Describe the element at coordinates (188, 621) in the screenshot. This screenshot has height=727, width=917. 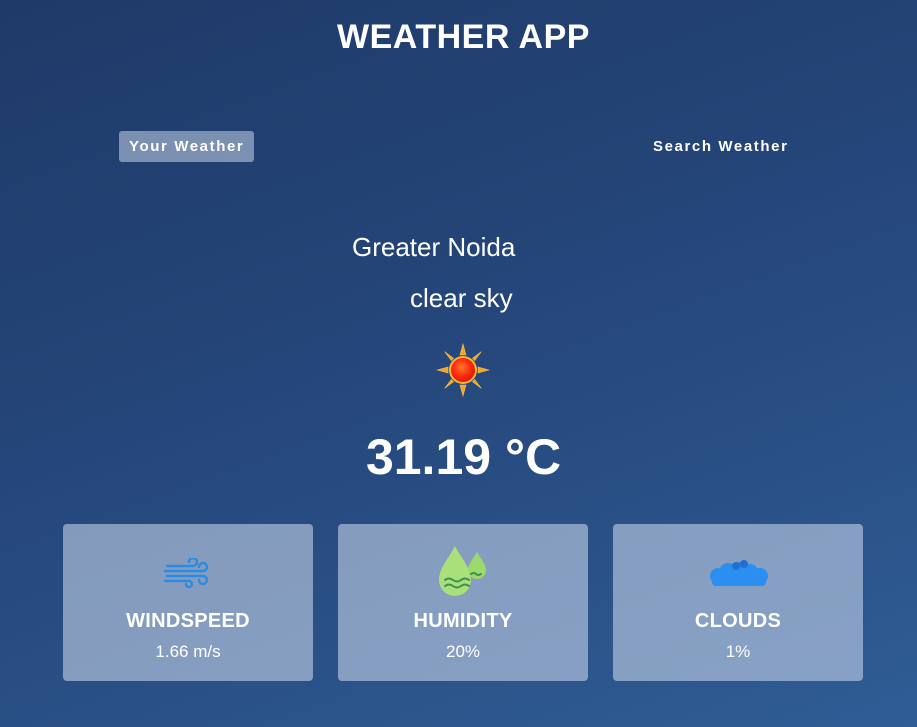
I see `windspeed-label: WINDSPEED` at that location.